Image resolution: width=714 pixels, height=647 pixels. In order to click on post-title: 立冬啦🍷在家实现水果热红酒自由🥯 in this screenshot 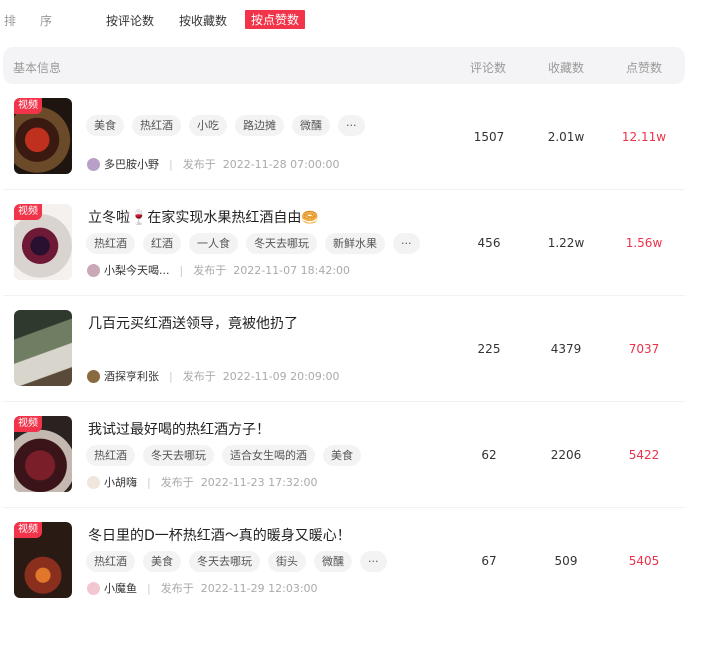, I will do `click(203, 217)`.